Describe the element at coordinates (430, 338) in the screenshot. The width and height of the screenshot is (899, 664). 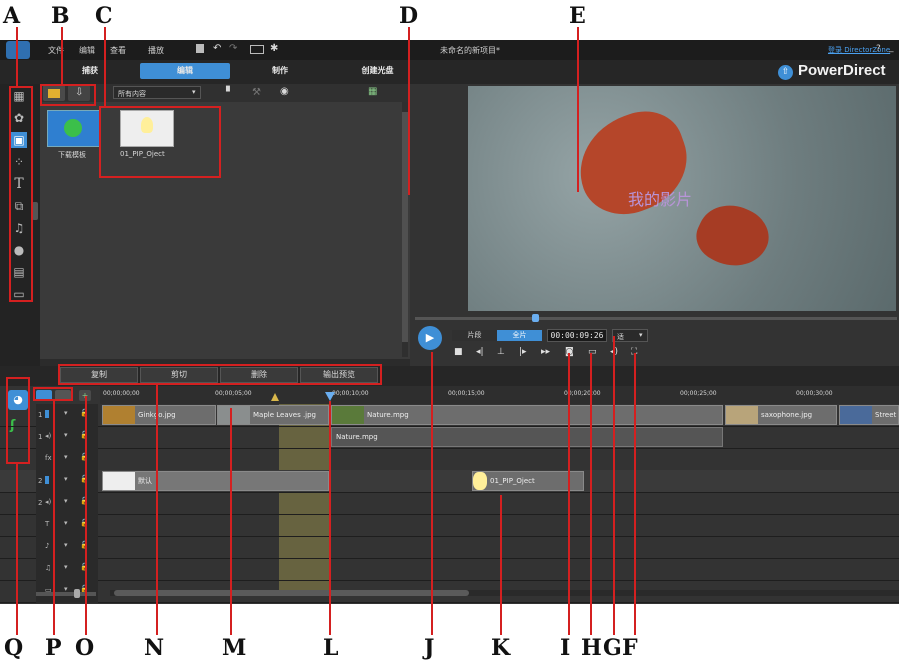
I see `play-button: ▶` at that location.